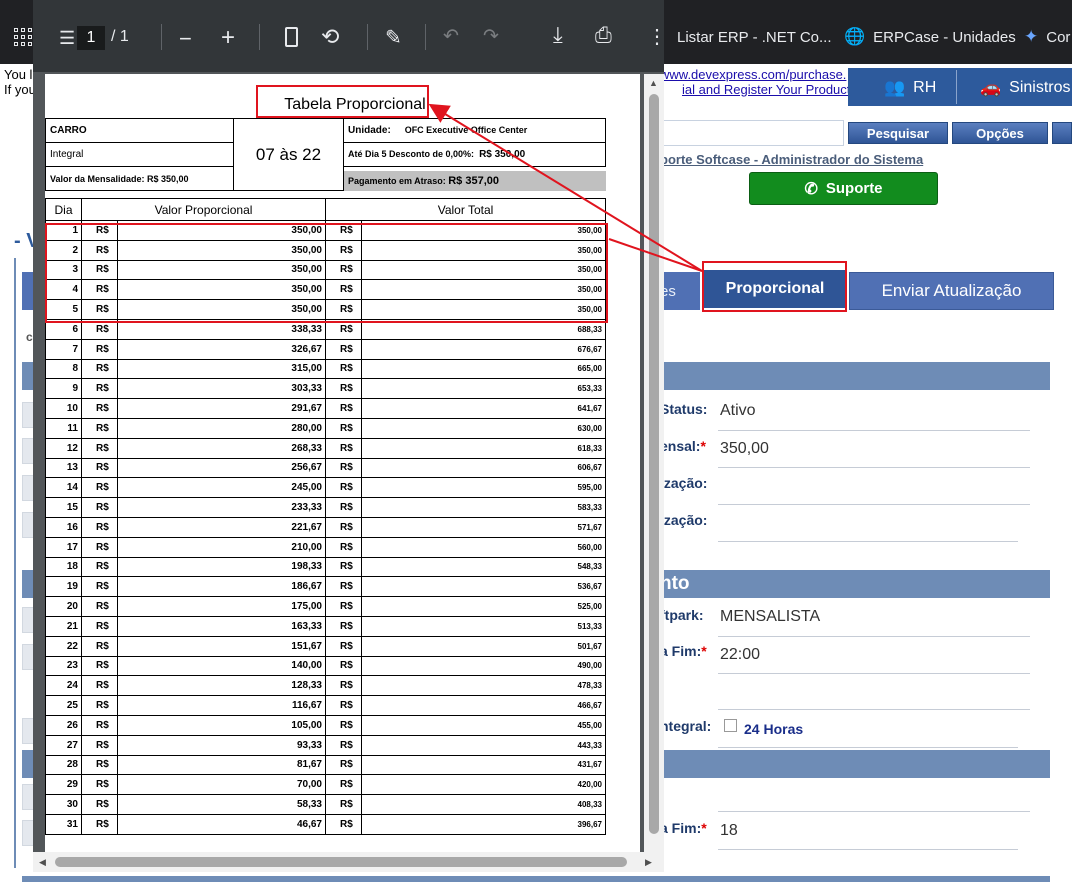 This screenshot has height=882, width=1072. I want to click on vertical-scroll-thumb, so click(654, 464).